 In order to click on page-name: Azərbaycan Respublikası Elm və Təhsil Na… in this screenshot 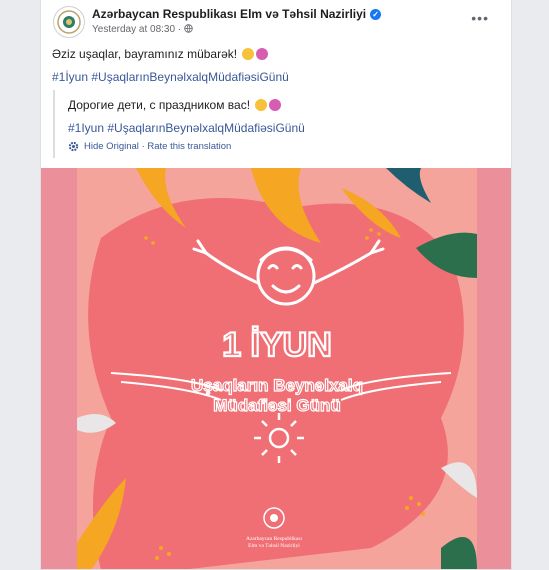, I will do `click(237, 14)`.